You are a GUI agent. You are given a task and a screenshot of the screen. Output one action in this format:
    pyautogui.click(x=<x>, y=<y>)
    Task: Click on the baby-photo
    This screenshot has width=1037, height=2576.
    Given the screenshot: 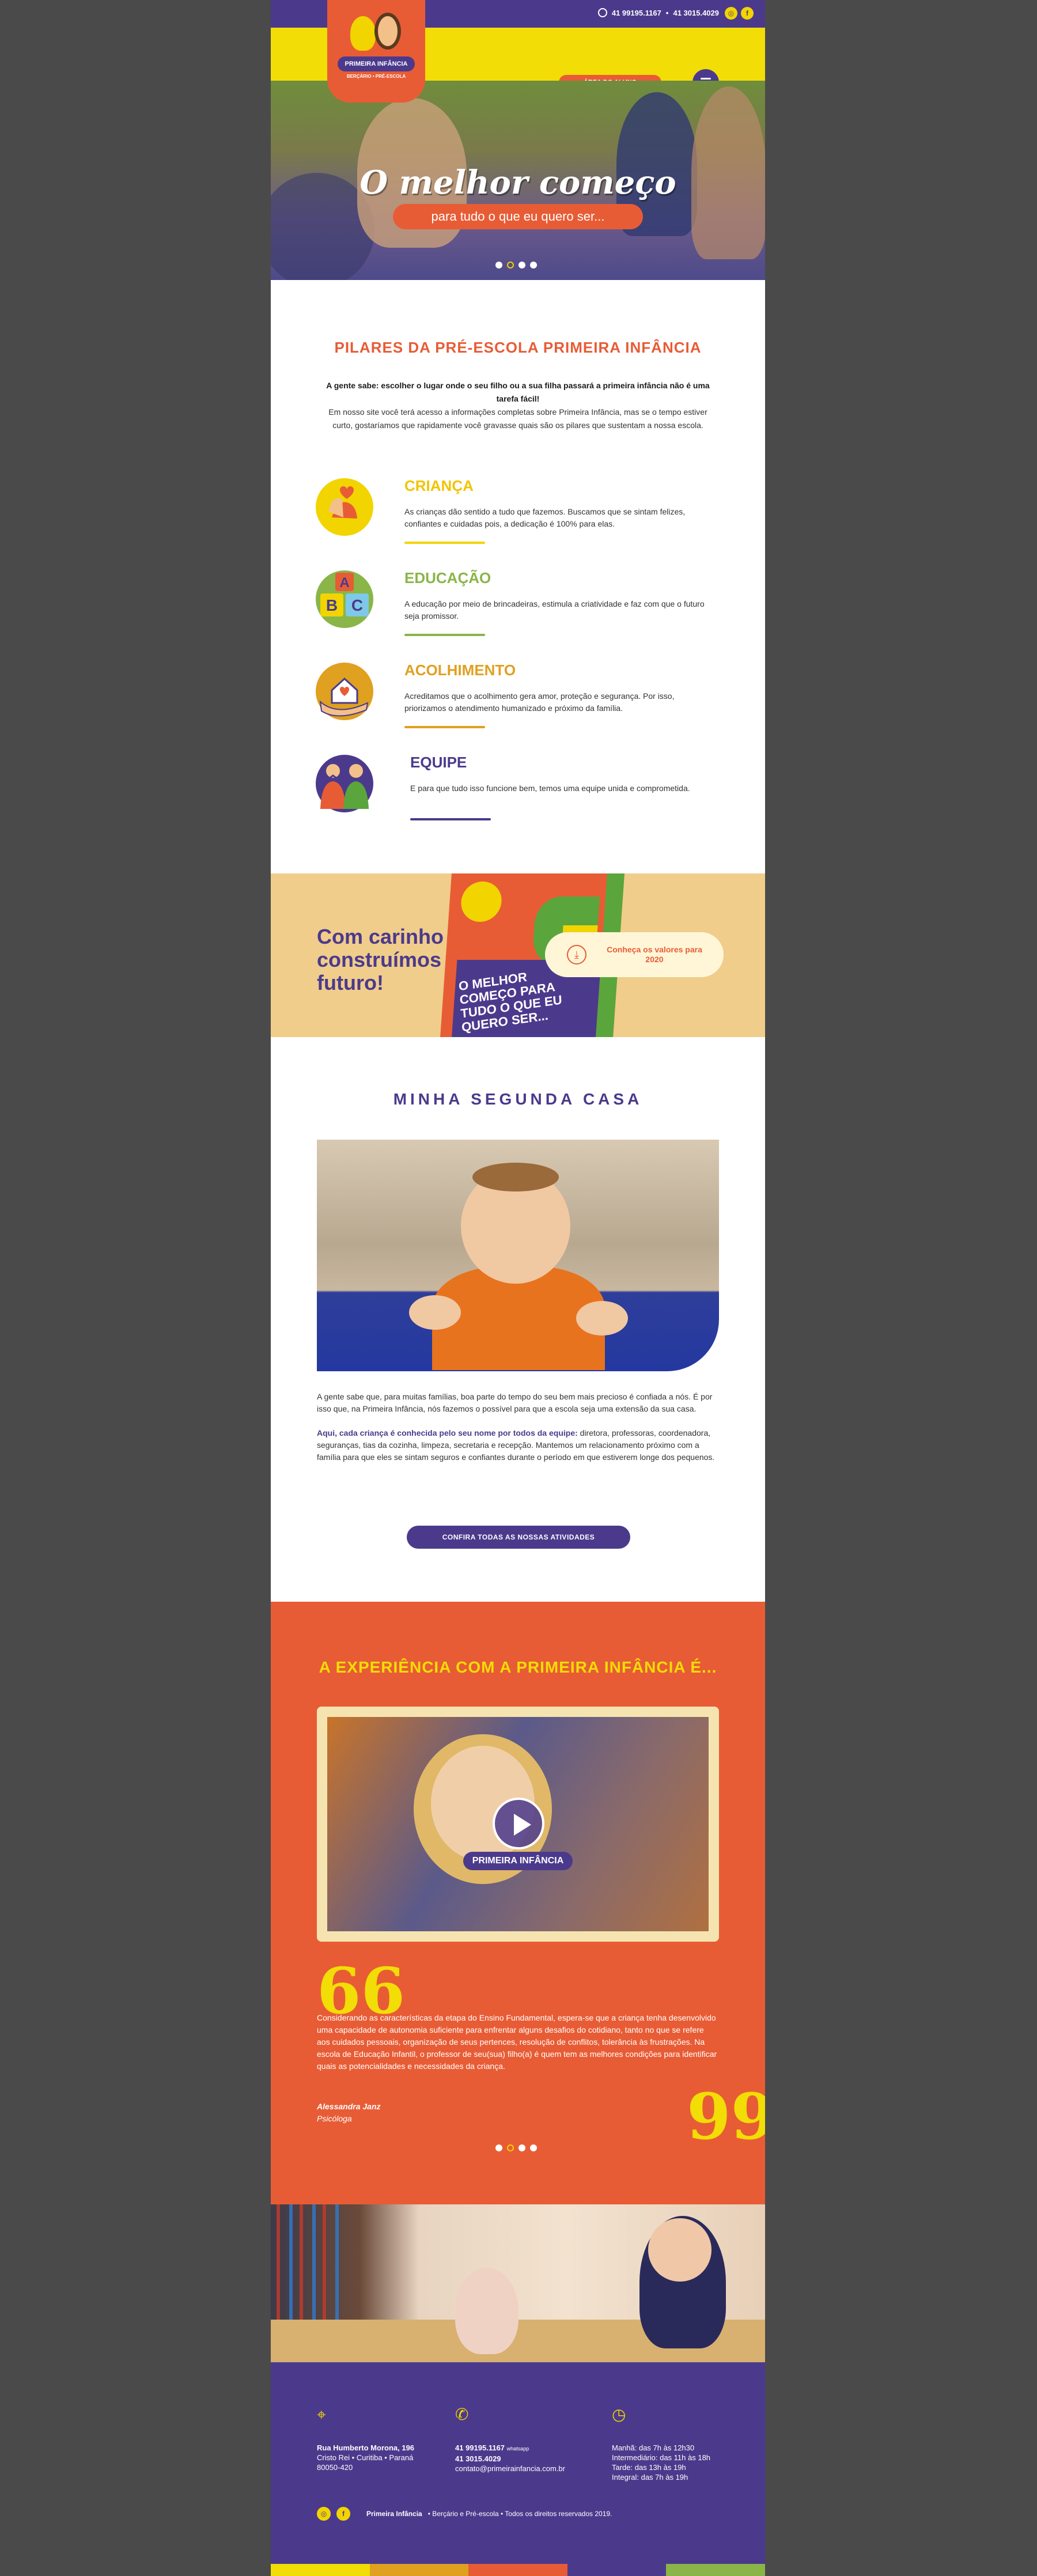 What is the action you would take?
    pyautogui.click(x=518, y=1255)
    